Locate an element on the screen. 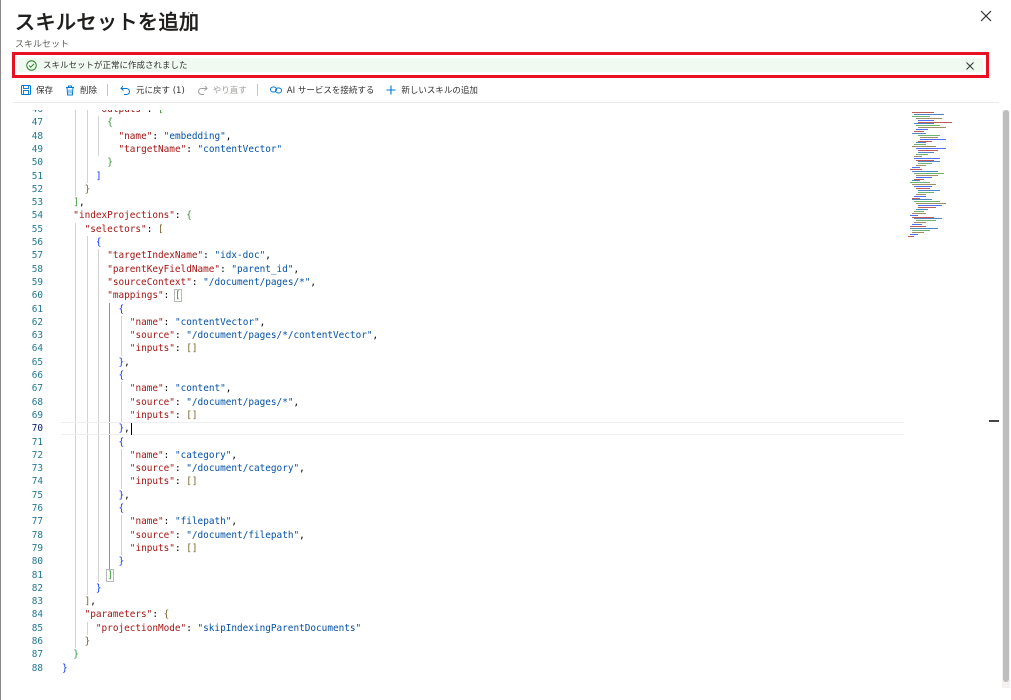  code-line: 81] is located at coordinates (453, 575).